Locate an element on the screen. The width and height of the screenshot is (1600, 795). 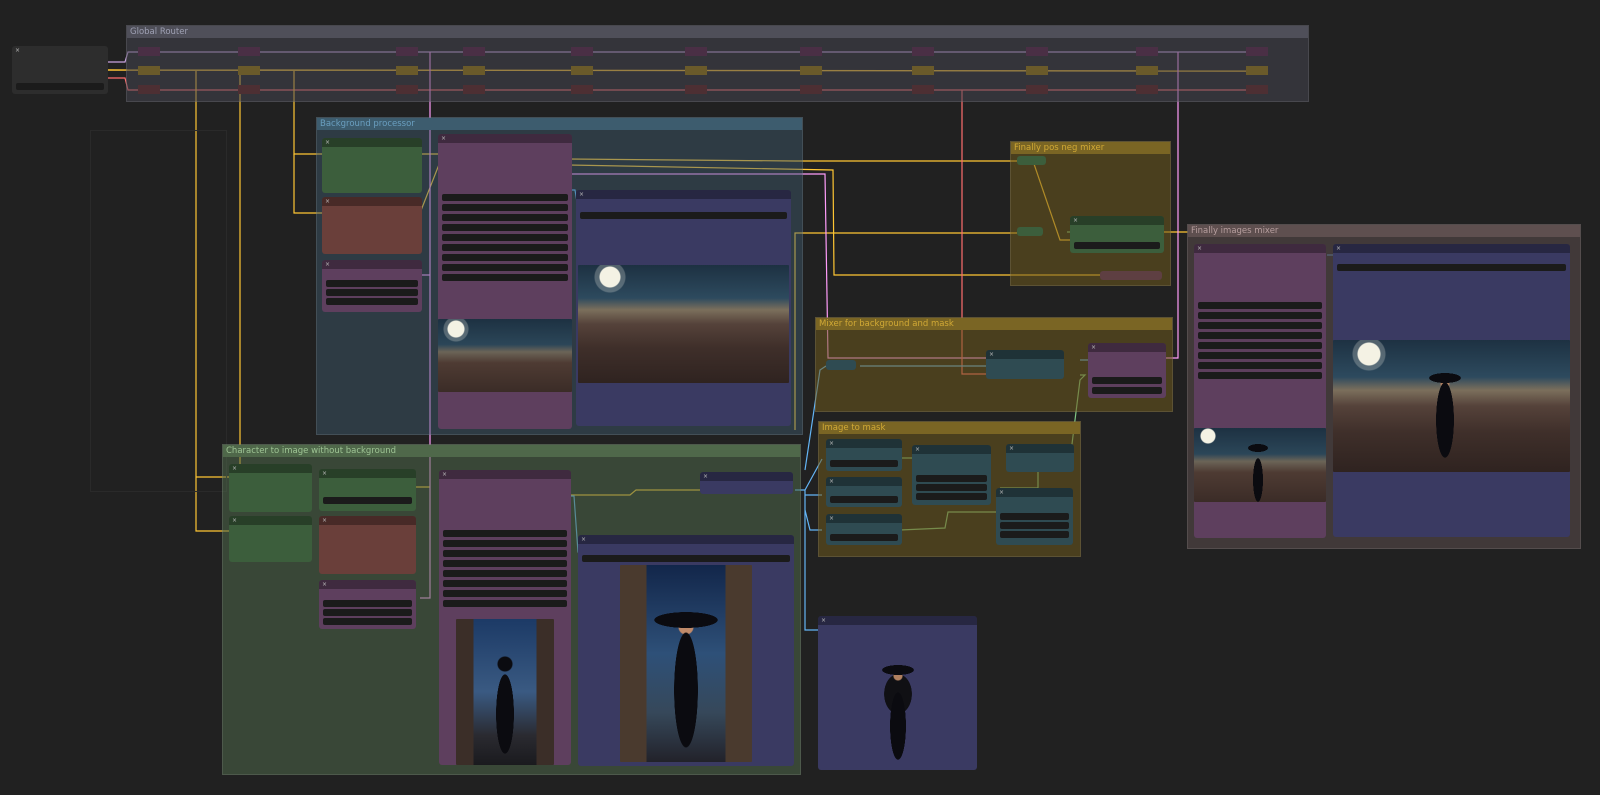
router-ports-clip is located at coordinates (703, 70).